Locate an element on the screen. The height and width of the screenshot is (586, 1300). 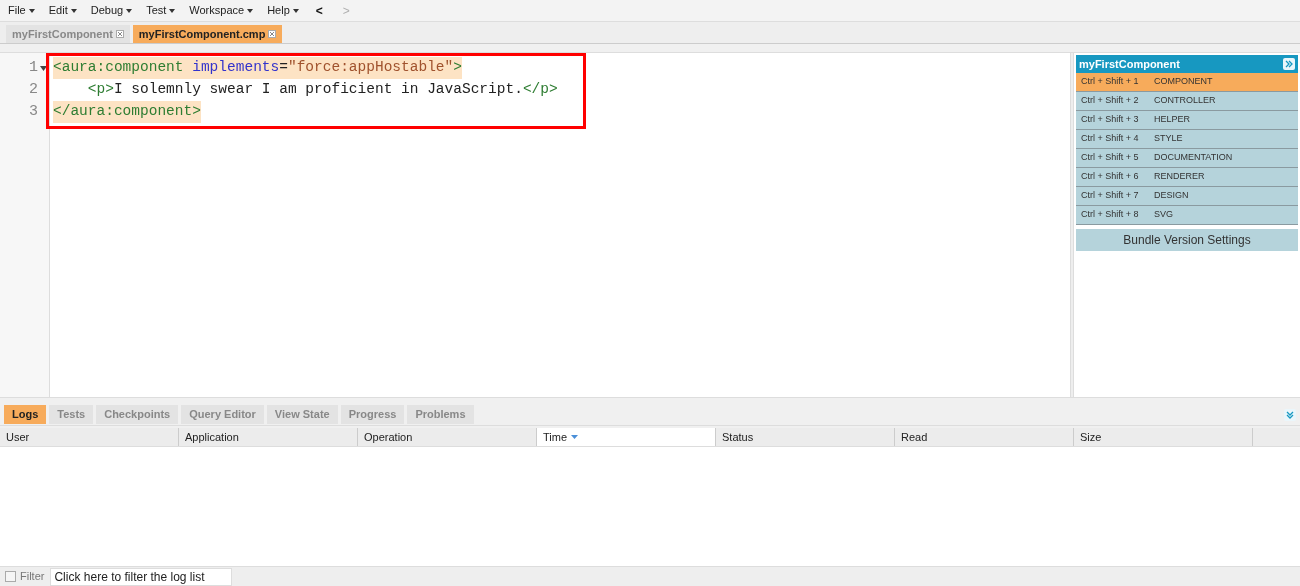
filter-checkbox is located at coordinates (10, 576).